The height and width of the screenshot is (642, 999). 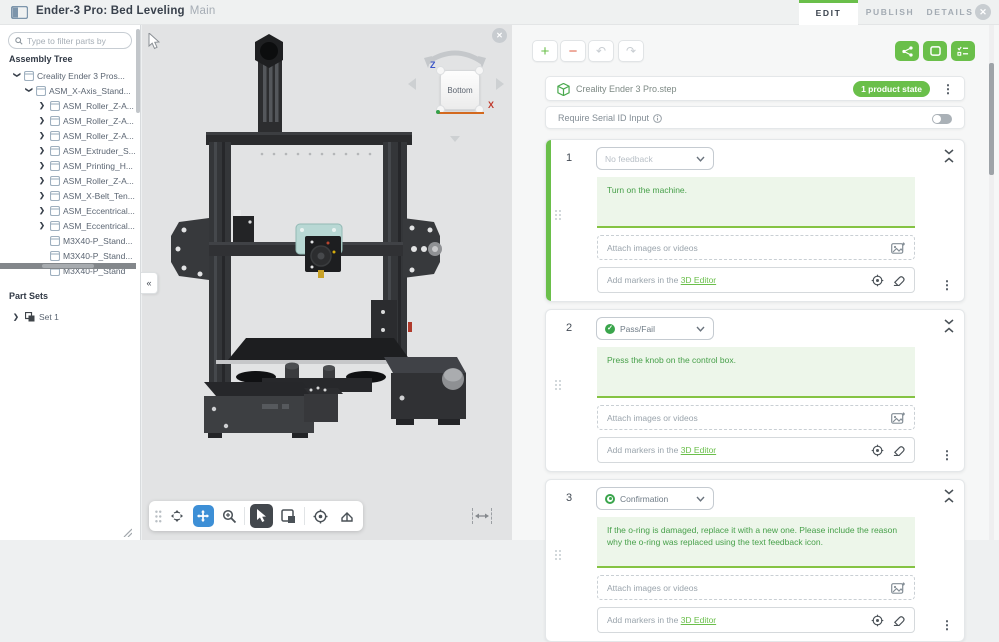 What do you see at coordinates (655, 158) in the screenshot?
I see `feedback-type-dropdown: No feedback` at bounding box center [655, 158].